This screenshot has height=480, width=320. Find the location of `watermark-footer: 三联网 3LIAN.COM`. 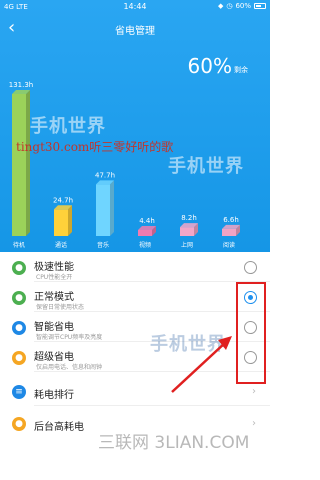

watermark-footer: 三联网 3LIAN.COM is located at coordinates (174, 443).